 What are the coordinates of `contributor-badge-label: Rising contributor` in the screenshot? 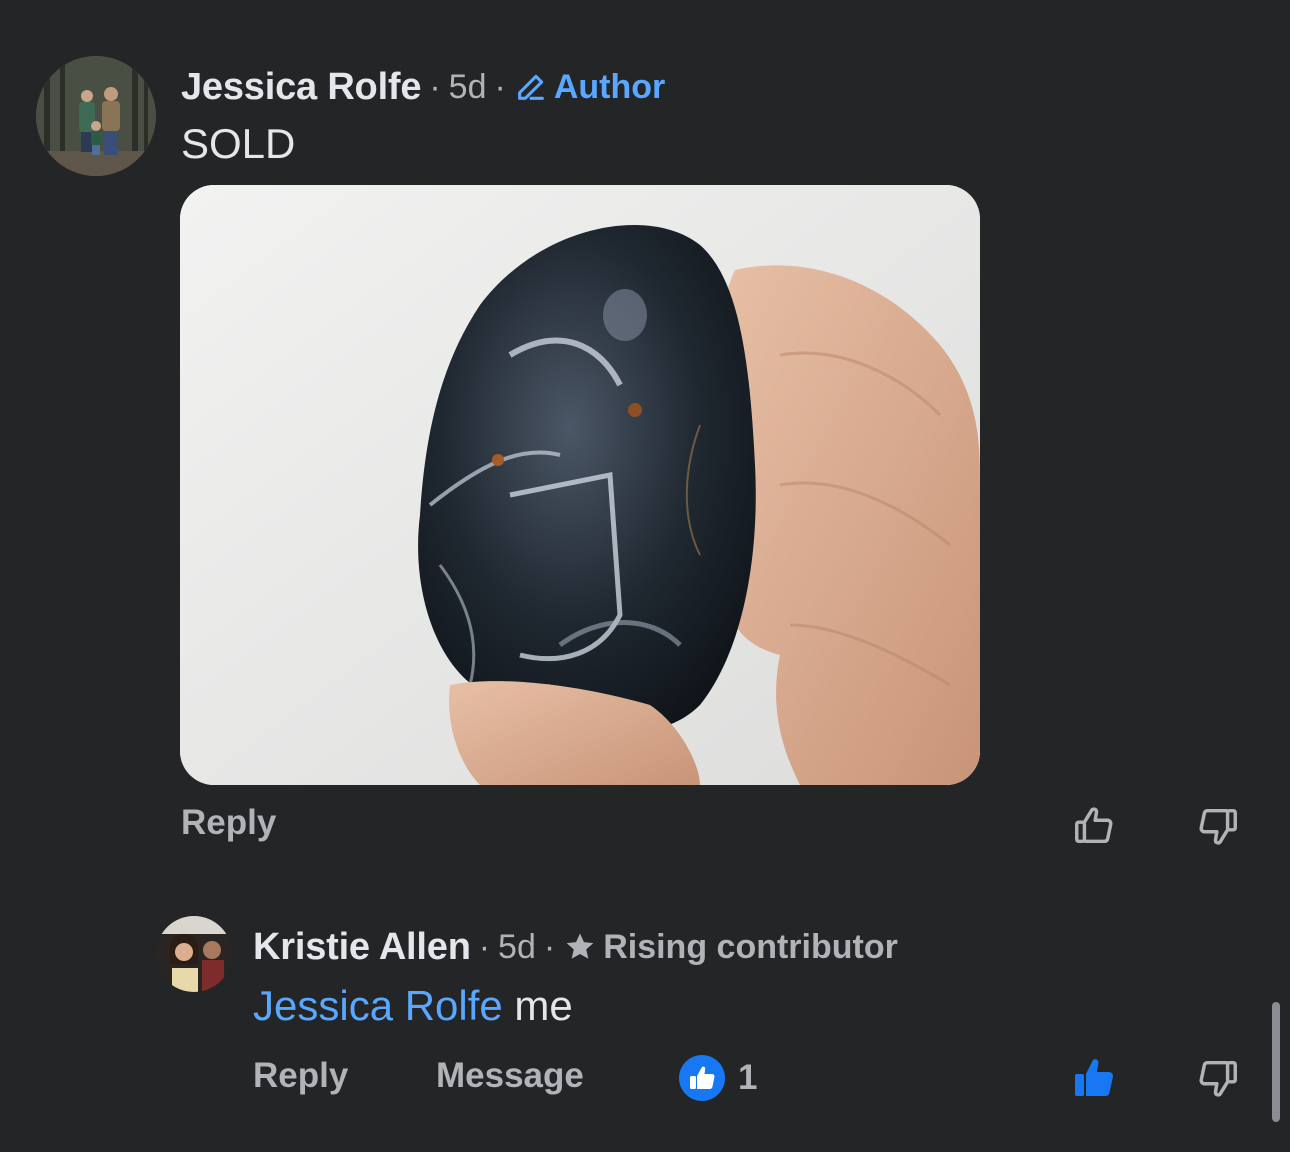 It's located at (750, 946).